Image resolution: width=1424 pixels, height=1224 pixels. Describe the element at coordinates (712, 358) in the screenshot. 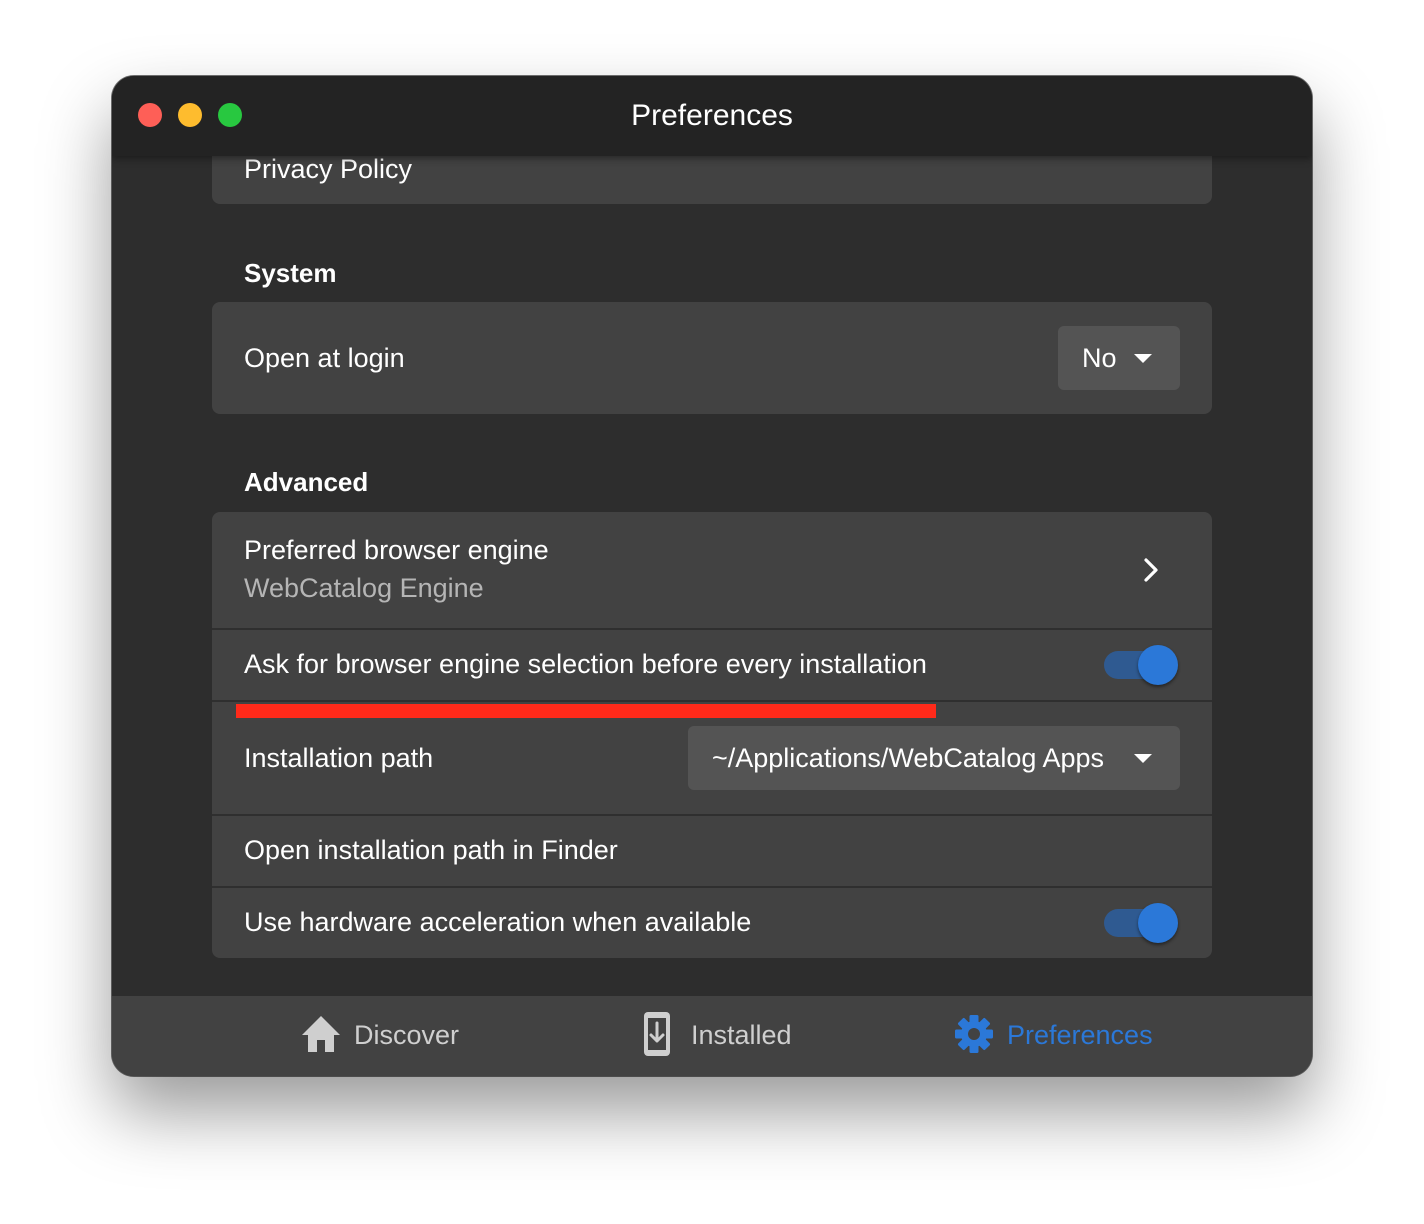

I see `system-card: Open at login No` at that location.